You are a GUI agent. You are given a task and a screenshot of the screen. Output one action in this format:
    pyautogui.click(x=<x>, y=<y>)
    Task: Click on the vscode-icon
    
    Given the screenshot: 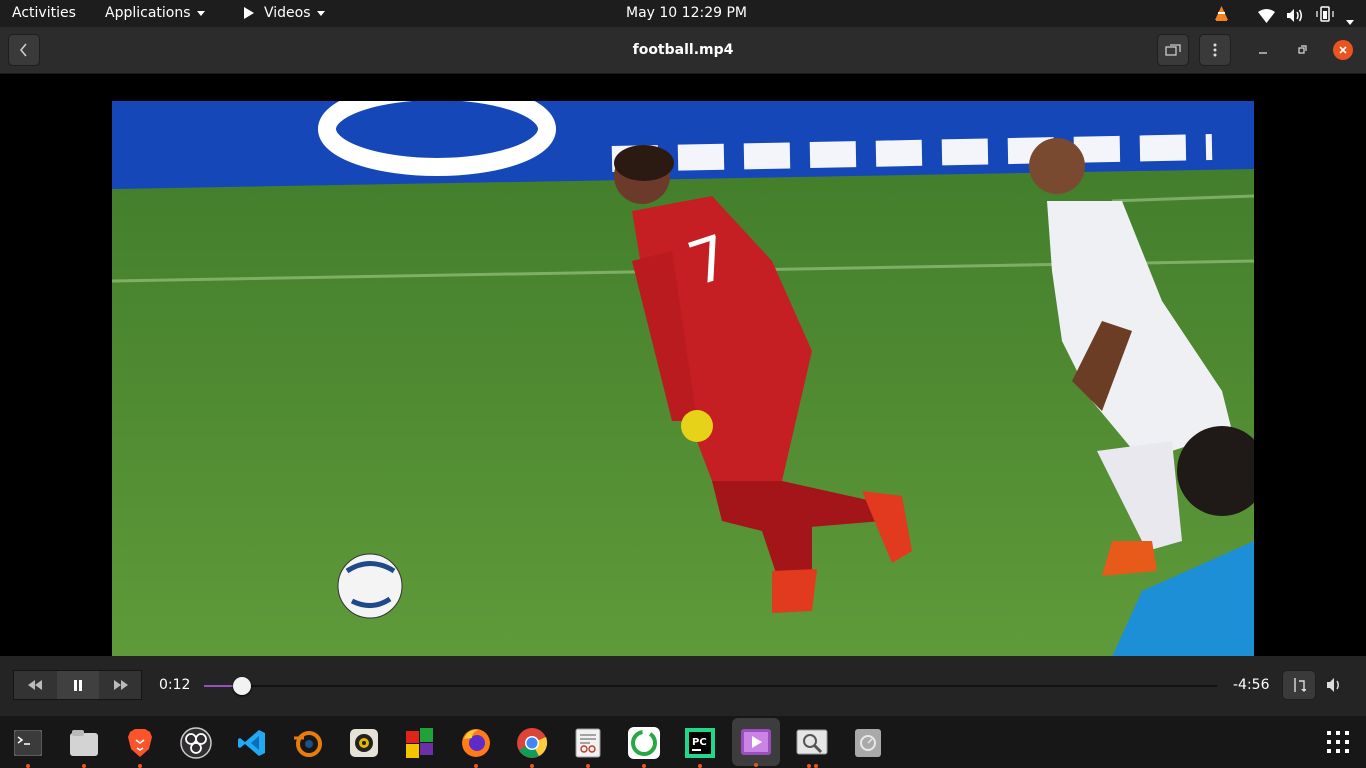 What is the action you would take?
    pyautogui.click(x=251, y=743)
    